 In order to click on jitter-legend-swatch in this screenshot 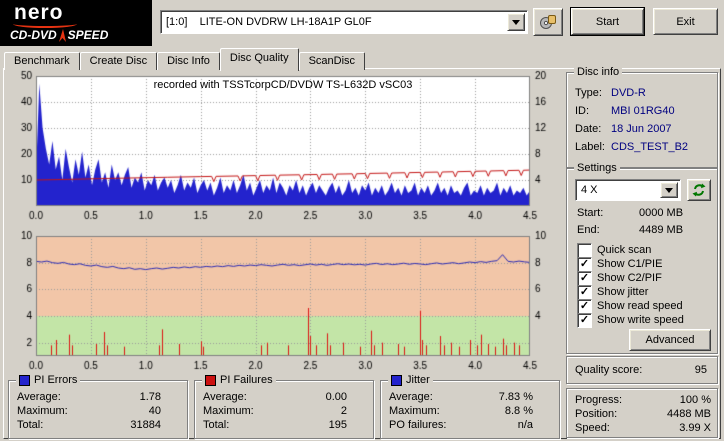, I will do `click(396, 380)`.